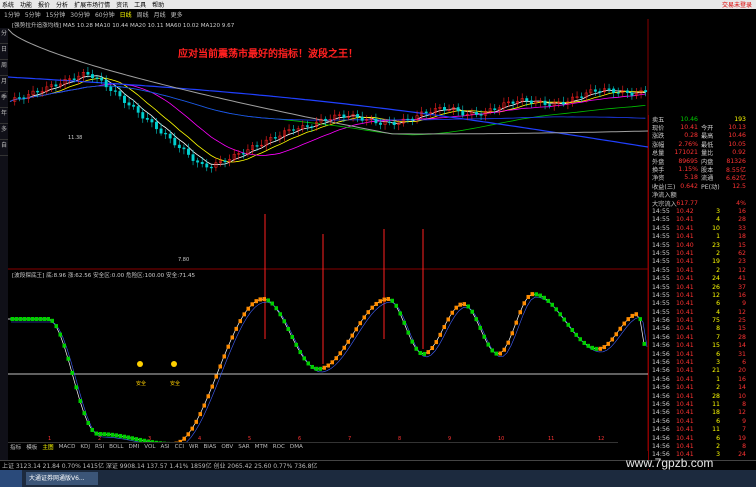  I want to click on period-option: 月线, so click(160, 14).